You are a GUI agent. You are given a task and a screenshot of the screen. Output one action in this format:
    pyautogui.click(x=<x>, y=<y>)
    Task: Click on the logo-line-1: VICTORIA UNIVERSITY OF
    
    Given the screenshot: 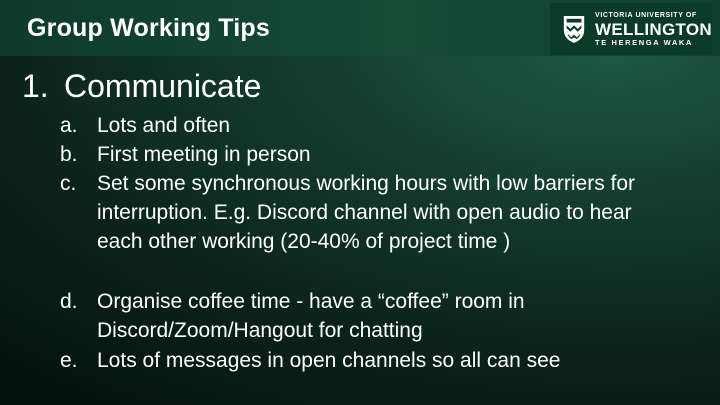 What is the action you would take?
    pyautogui.click(x=646, y=15)
    